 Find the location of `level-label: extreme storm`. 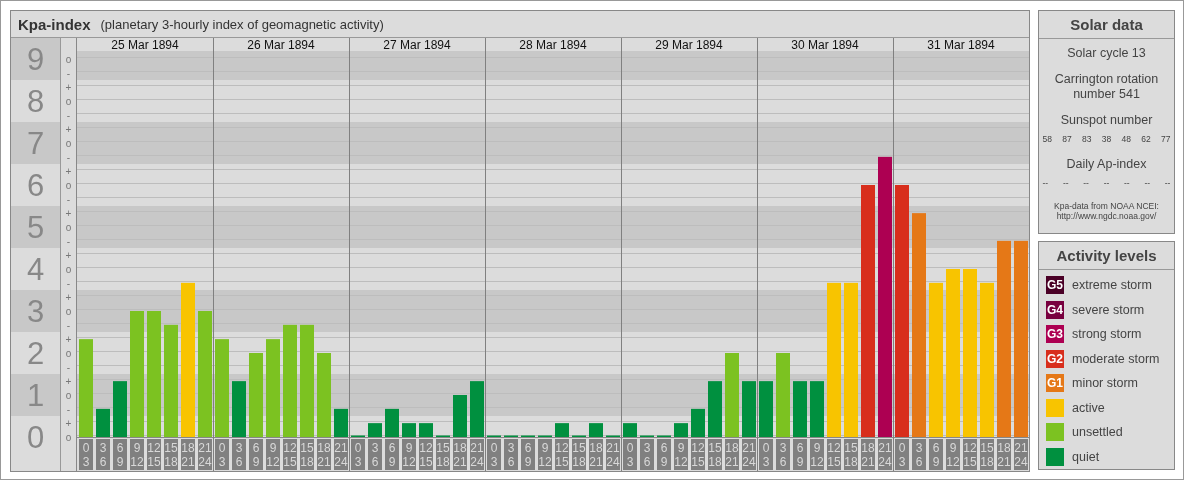

level-label: extreme storm is located at coordinates (1112, 285).